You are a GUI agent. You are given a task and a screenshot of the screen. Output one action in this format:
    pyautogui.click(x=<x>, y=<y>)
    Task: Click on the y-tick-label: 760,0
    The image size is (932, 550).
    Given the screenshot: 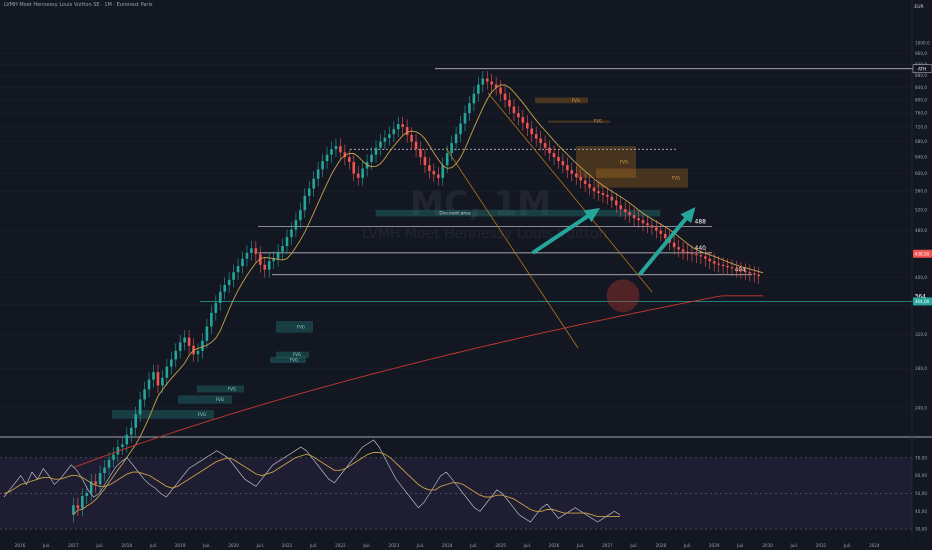 What is the action you would take?
    pyautogui.click(x=921, y=113)
    